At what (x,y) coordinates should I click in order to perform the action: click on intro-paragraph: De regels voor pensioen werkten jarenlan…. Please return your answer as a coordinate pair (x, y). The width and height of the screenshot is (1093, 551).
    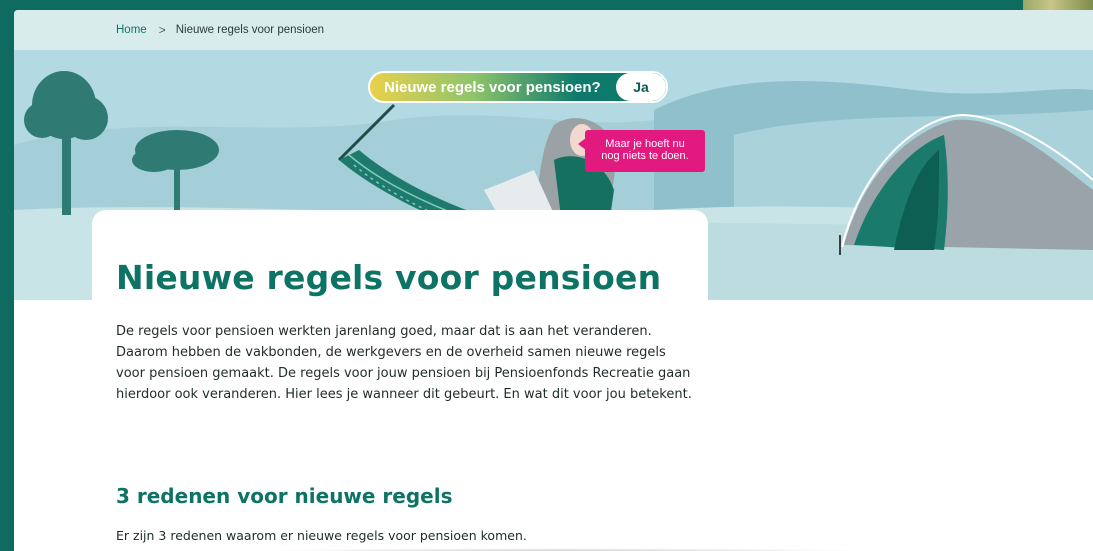
    Looking at the image, I should click on (404, 363).